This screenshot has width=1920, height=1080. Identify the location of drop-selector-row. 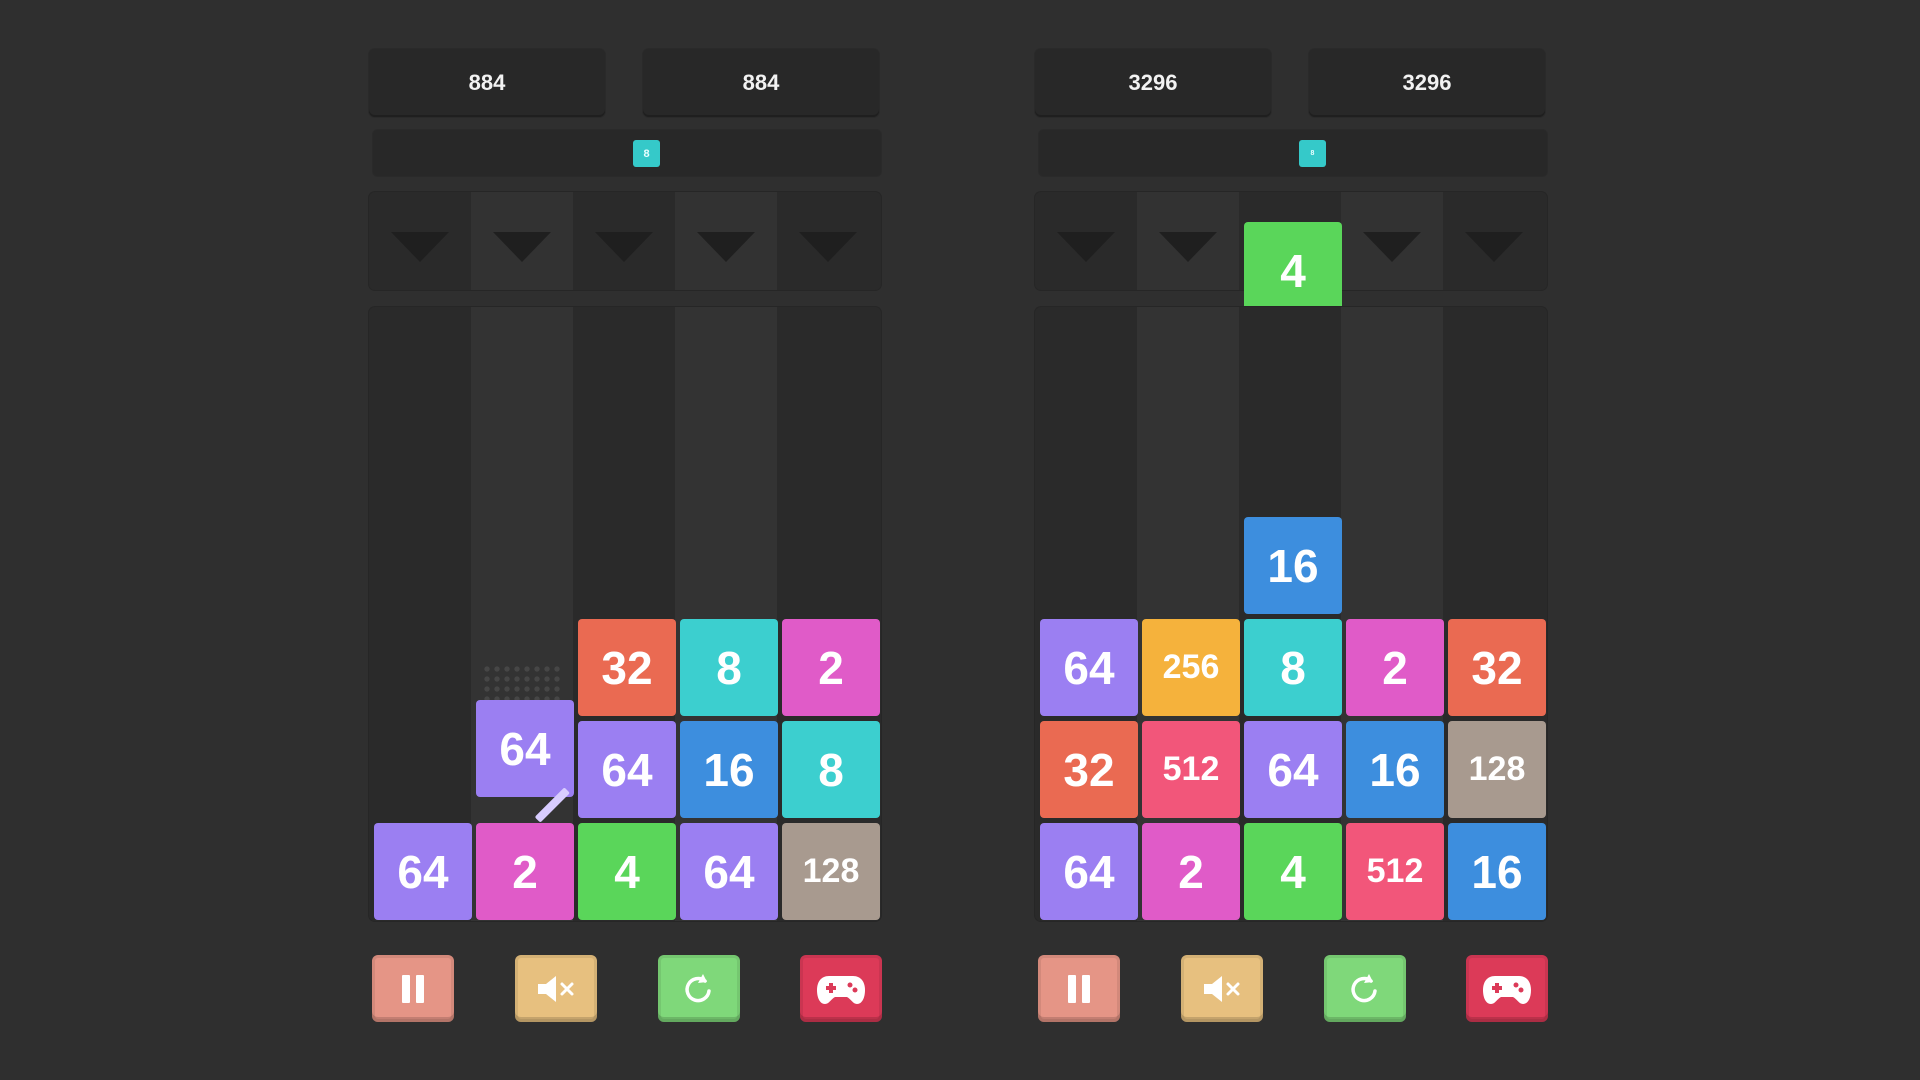
(625, 241).